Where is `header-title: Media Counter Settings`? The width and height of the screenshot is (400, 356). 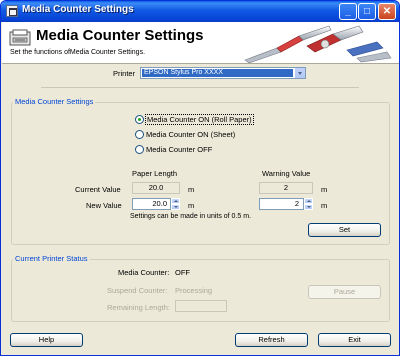
header-title: Media Counter Settings is located at coordinates (120, 35).